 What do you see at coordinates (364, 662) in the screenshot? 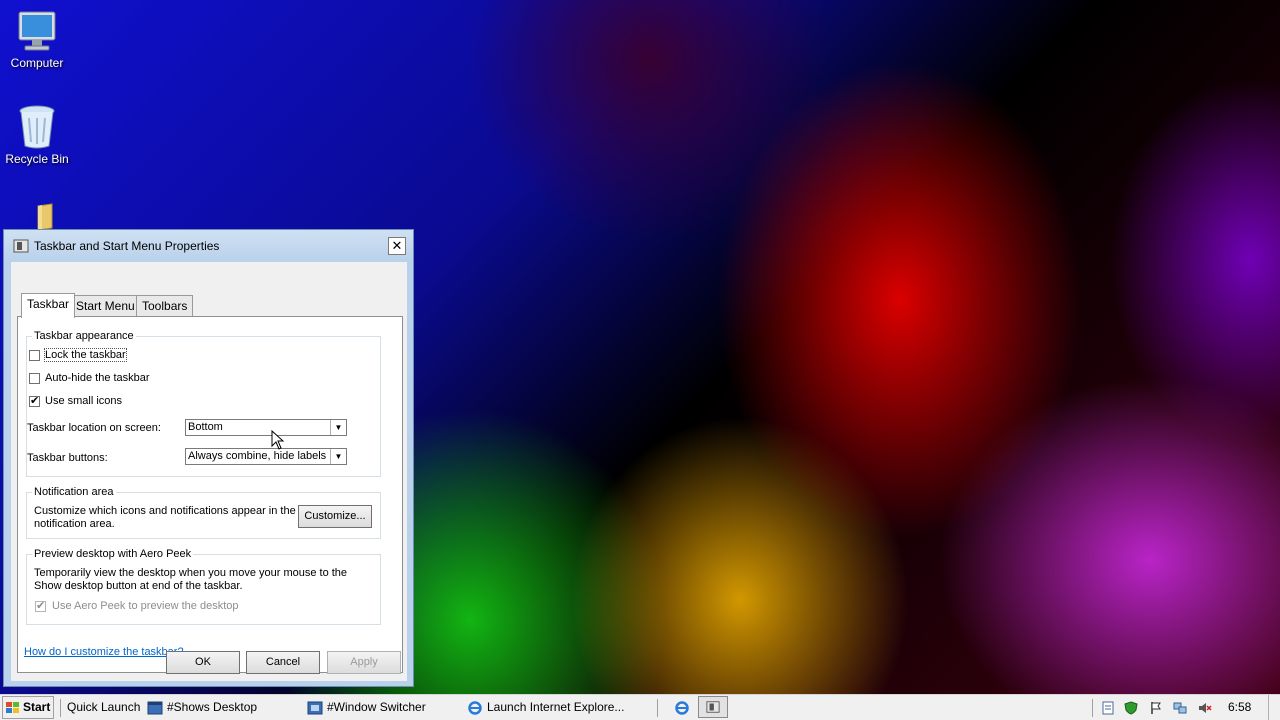
I see `apply-button: Apply` at bounding box center [364, 662].